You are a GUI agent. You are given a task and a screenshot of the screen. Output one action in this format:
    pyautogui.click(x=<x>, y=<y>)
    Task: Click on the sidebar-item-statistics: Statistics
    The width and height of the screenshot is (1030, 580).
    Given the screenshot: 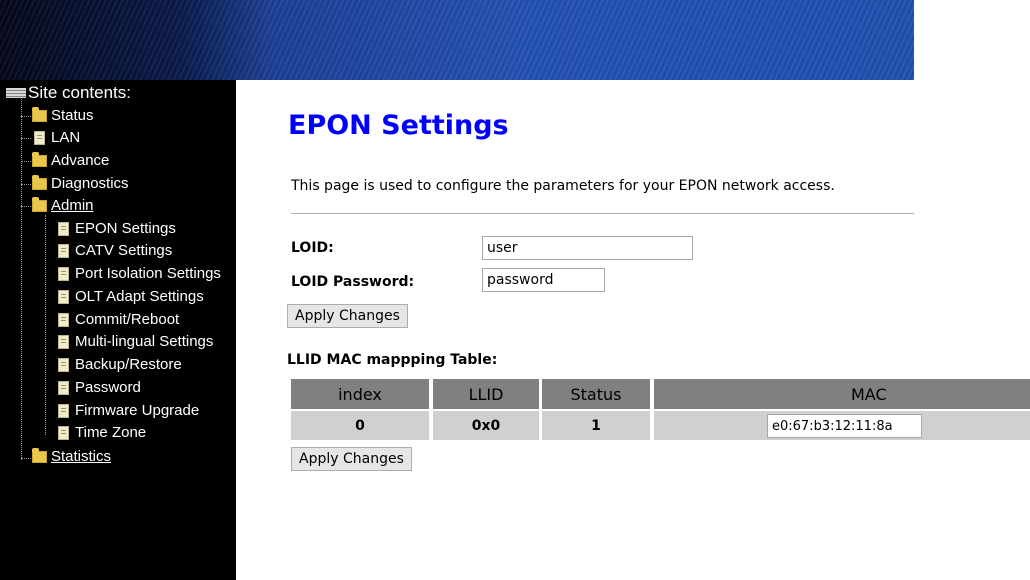 What is the action you would take?
    pyautogui.click(x=71, y=457)
    